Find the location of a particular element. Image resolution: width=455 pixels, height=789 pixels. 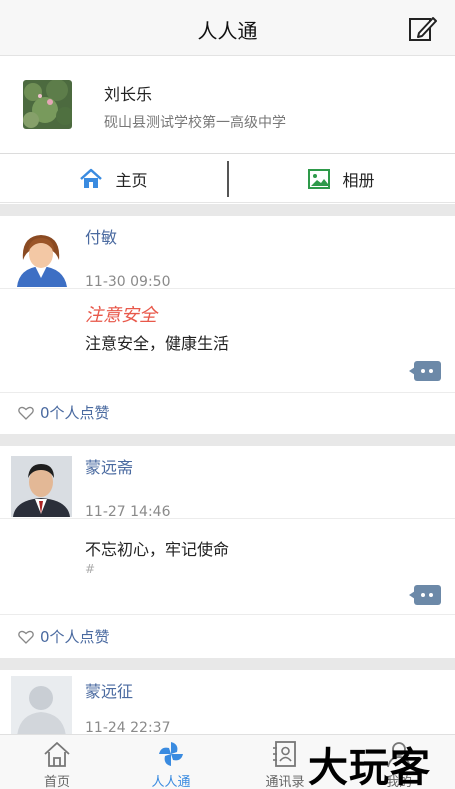

contacts-icon is located at coordinates (284, 754).